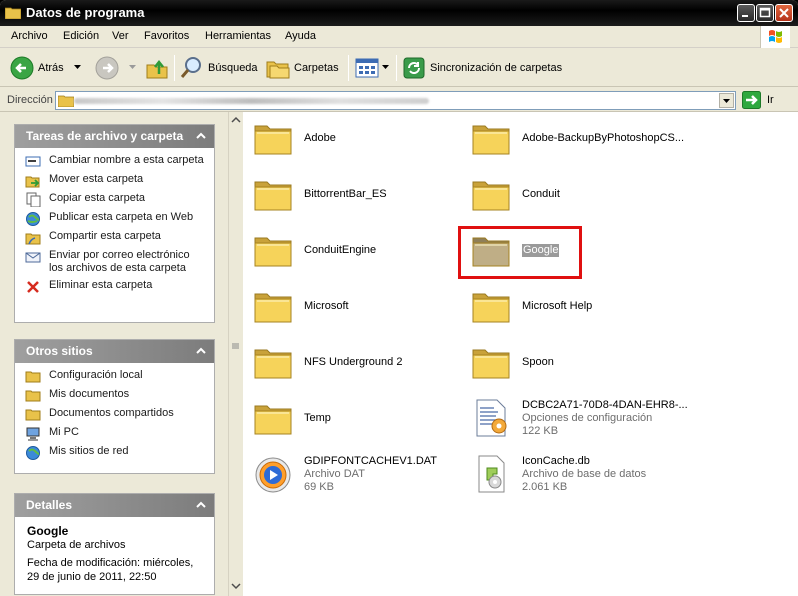 The width and height of the screenshot is (798, 596). Describe the element at coordinates (514, 194) in the screenshot. I see `folder-item: Conduit` at that location.